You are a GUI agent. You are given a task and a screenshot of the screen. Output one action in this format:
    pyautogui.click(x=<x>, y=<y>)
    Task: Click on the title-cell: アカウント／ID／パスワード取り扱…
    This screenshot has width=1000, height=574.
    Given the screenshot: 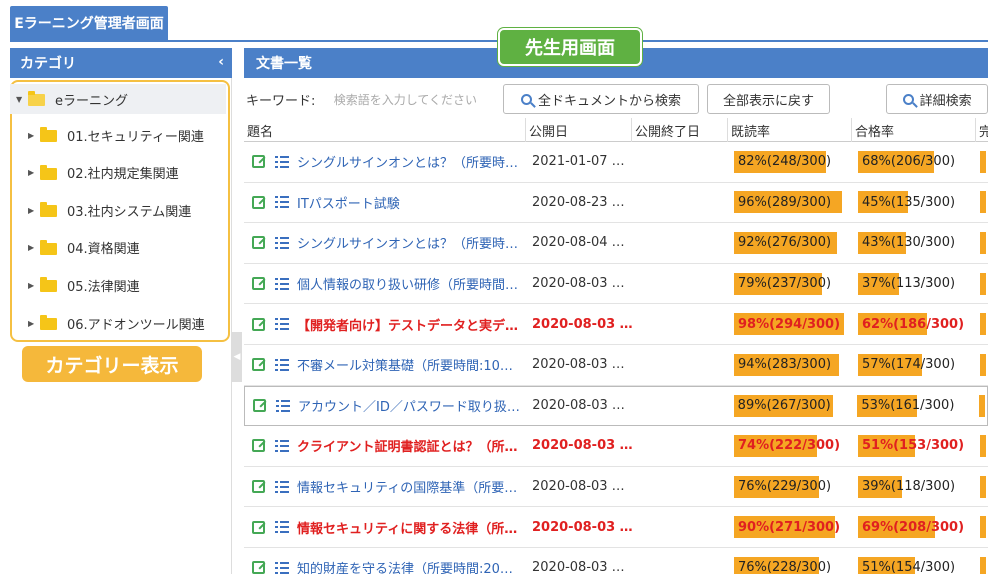 What is the action you would take?
    pyautogui.click(x=385, y=406)
    